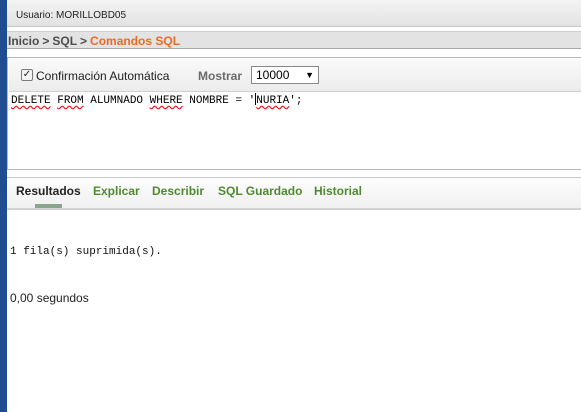 Image resolution: width=581 pixels, height=412 pixels. What do you see at coordinates (273, 75) in the screenshot?
I see `show-rows-value: 10000` at bounding box center [273, 75].